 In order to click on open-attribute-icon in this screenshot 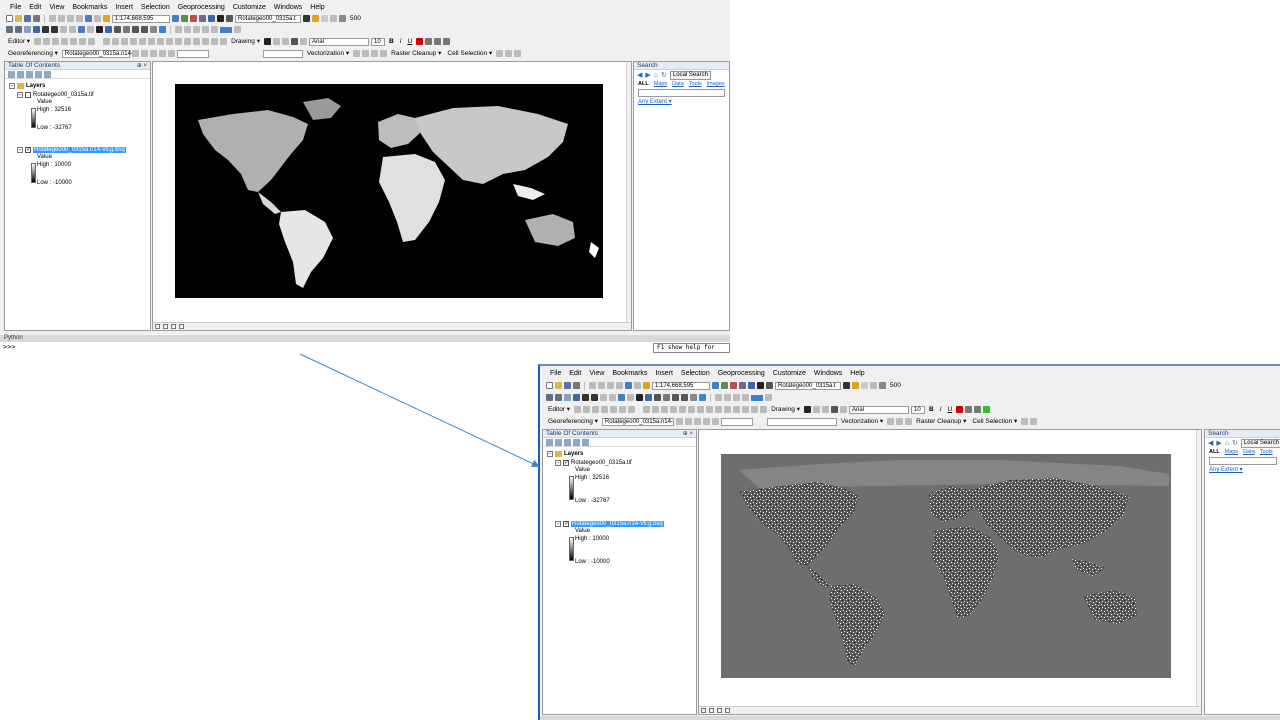, I will do `click(727, 397)`.